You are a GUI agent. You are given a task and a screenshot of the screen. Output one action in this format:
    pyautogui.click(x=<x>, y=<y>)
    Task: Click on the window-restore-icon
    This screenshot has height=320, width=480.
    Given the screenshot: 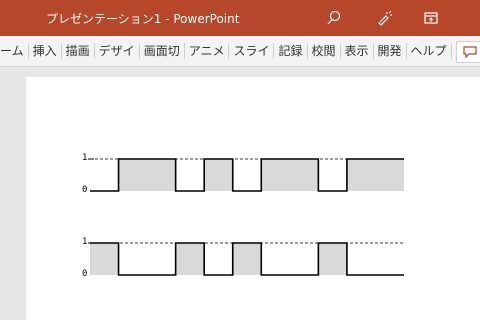 What is the action you would take?
    pyautogui.click(x=431, y=18)
    